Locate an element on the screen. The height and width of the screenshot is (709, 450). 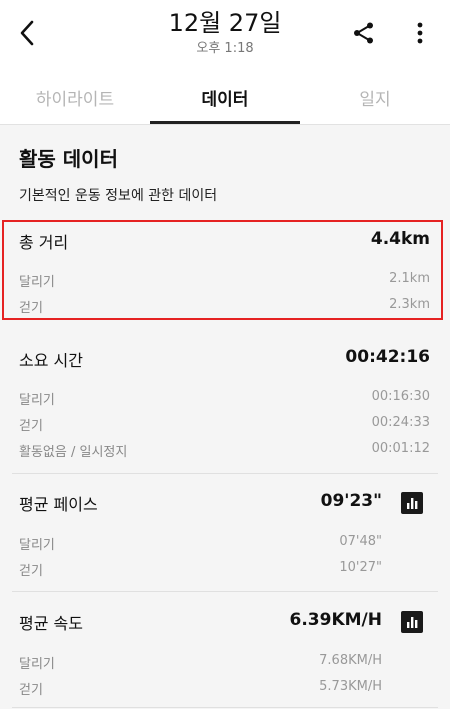
pace-chart-button is located at coordinates (412, 503).